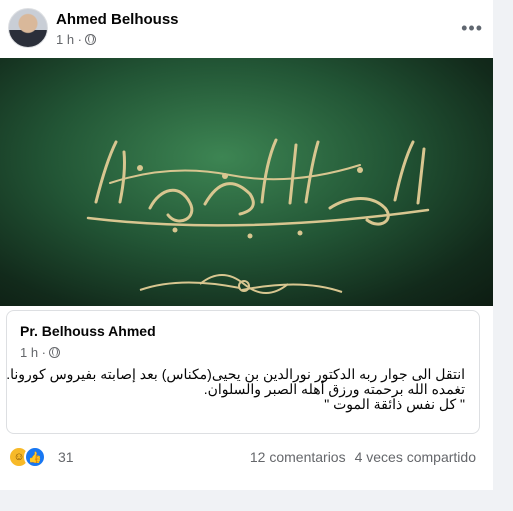 This screenshot has width=513, height=511. I want to click on like-icon: 👍, so click(35, 457).